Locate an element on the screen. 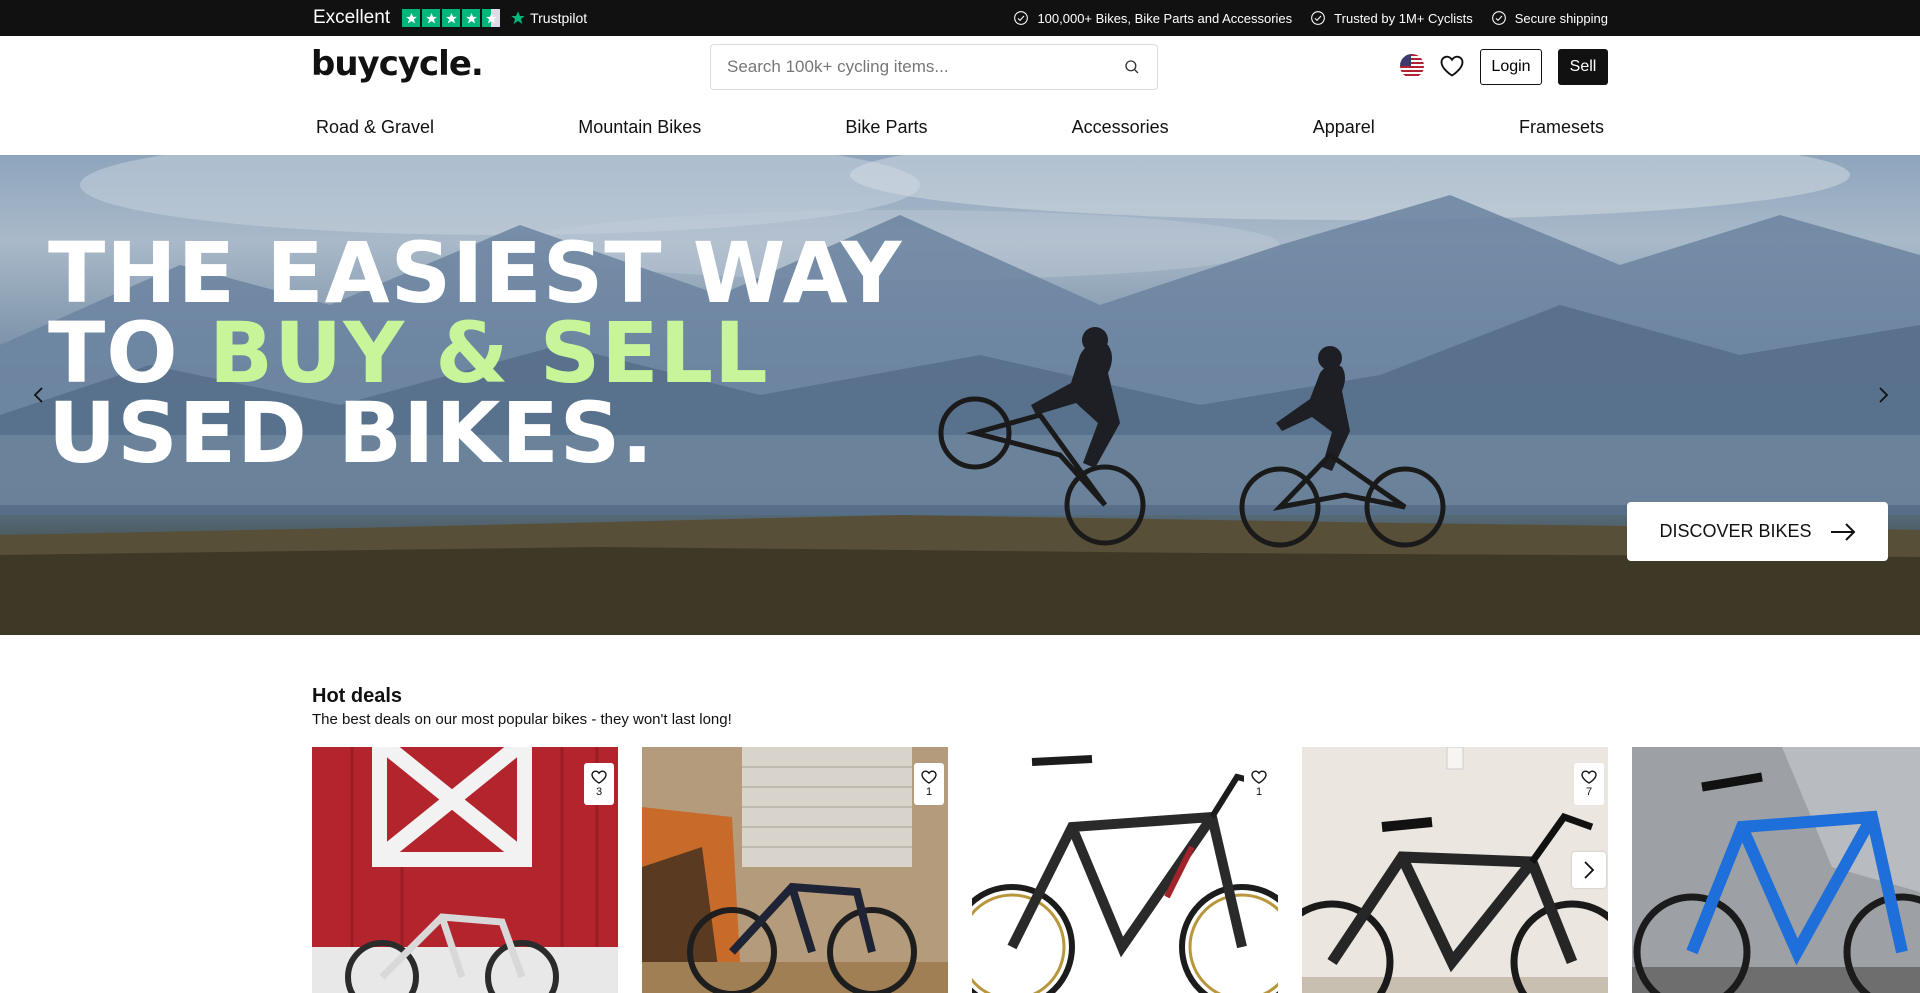 The height and width of the screenshot is (993, 1920). site-logo: buycycle. is located at coordinates (397, 64).